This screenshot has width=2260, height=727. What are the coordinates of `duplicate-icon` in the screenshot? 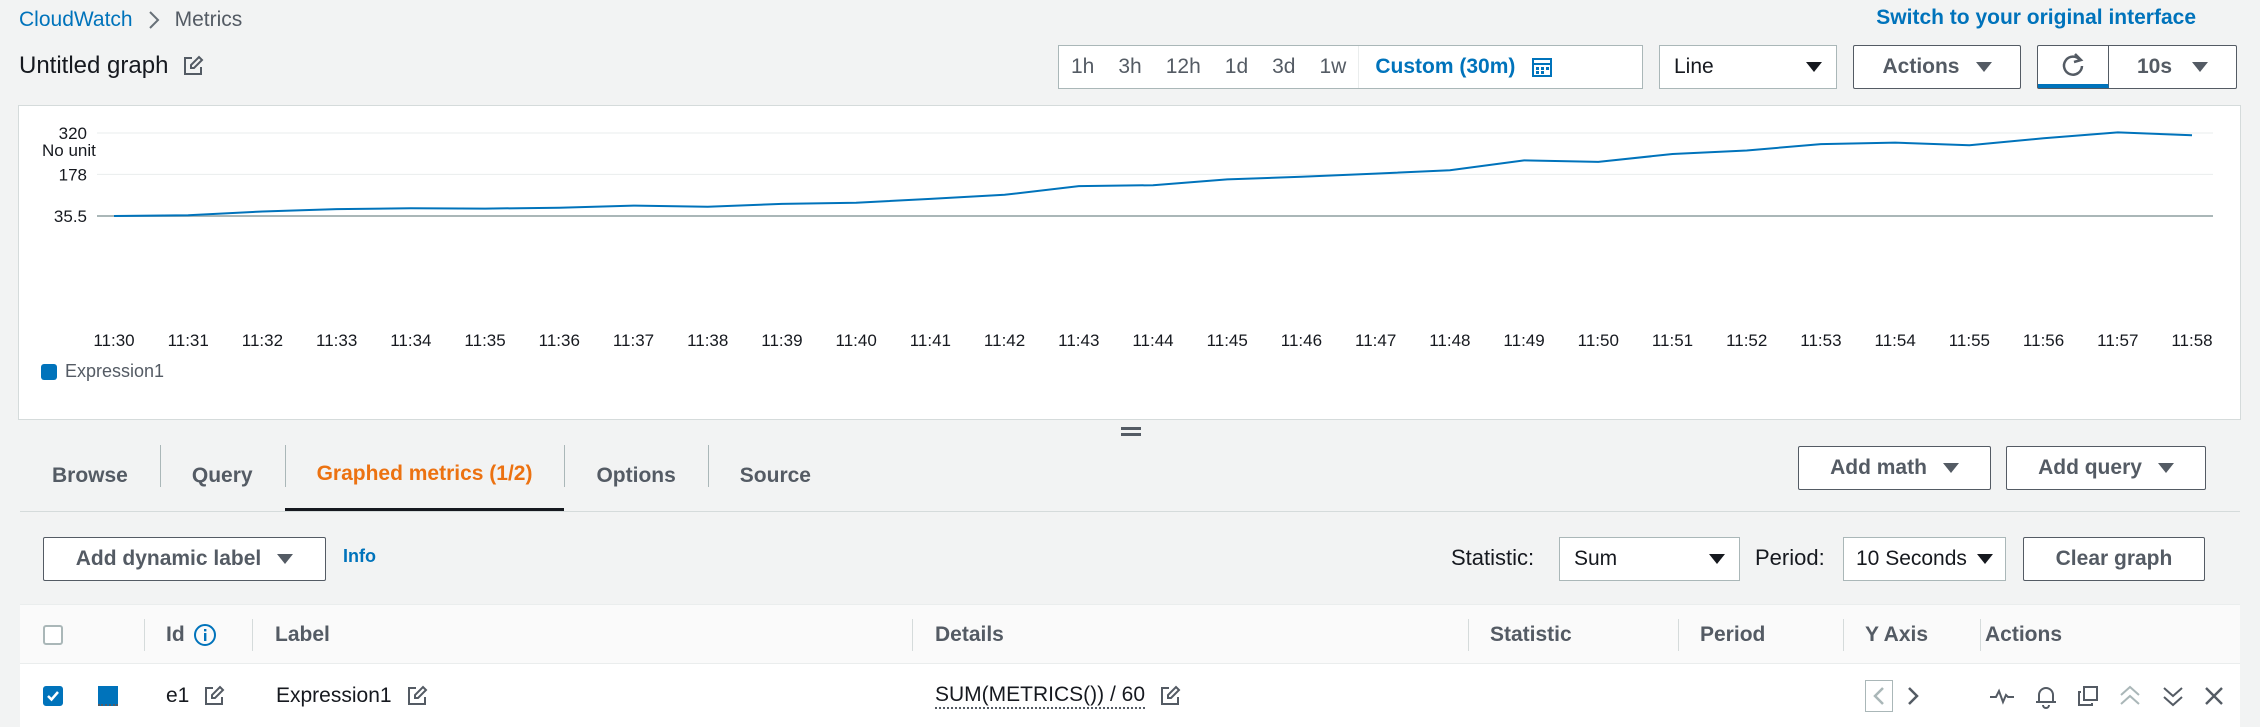 It's located at (2088, 696).